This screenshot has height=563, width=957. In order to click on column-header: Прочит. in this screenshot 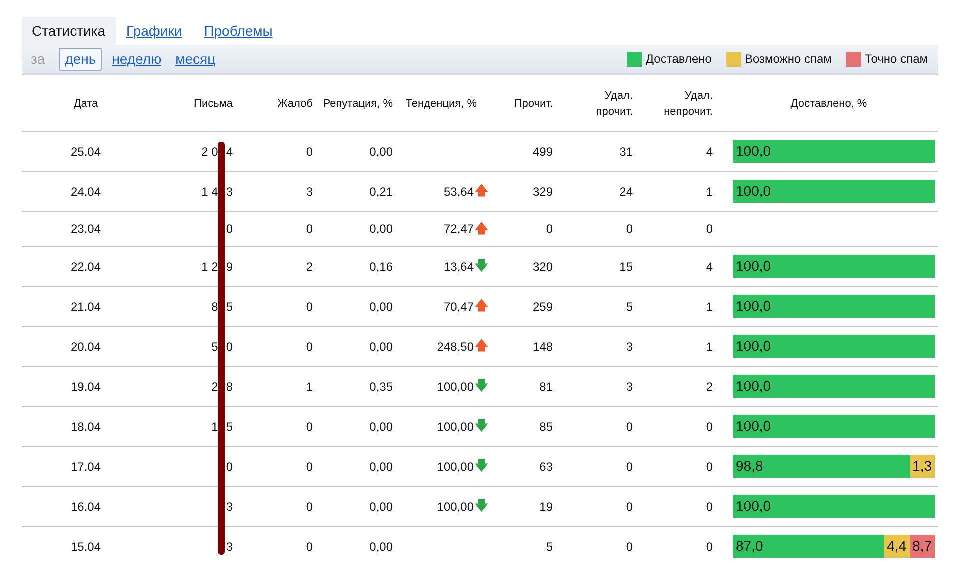, I will do `click(533, 104)`.